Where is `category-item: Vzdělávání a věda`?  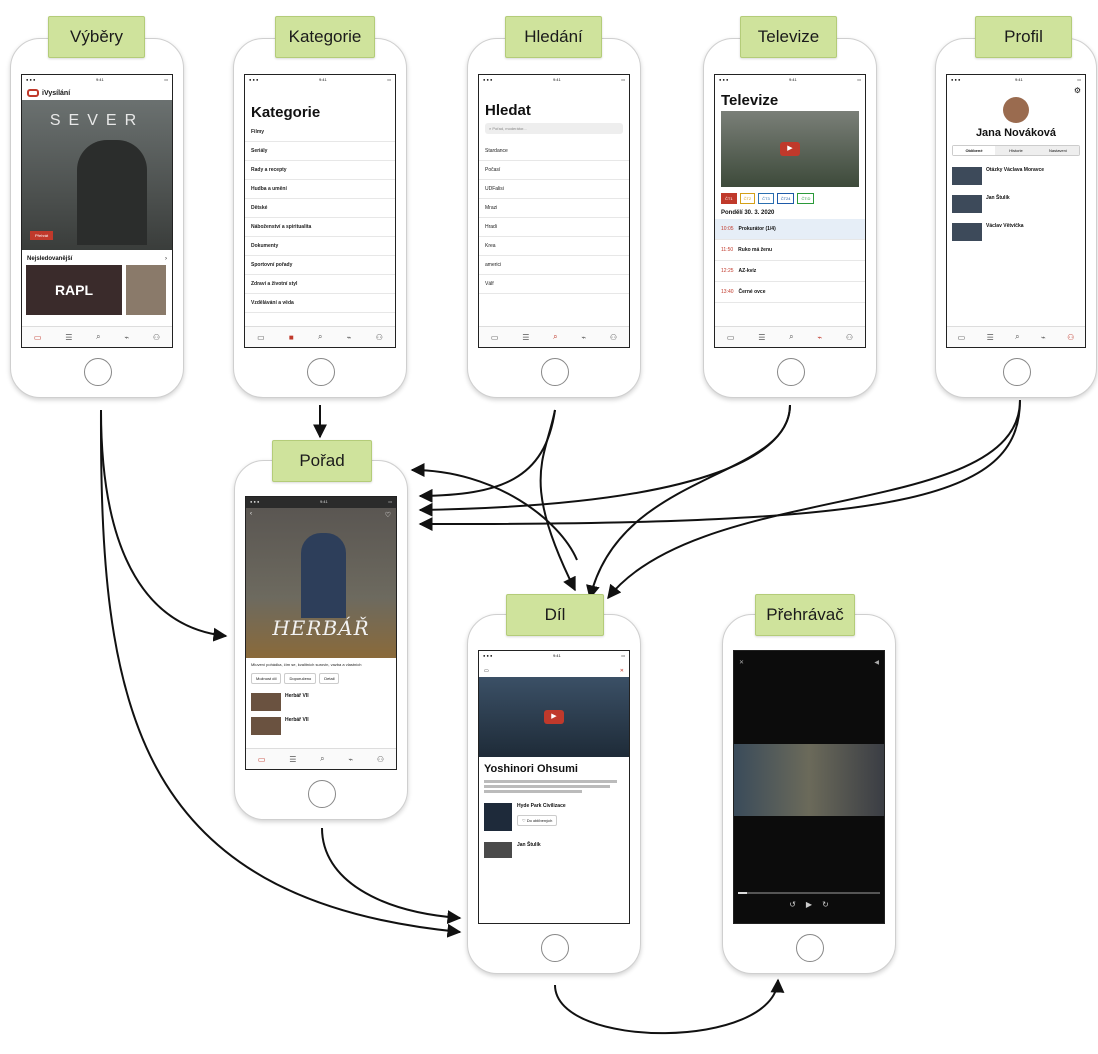
category-item: Vzdělávání a věda is located at coordinates (320, 303).